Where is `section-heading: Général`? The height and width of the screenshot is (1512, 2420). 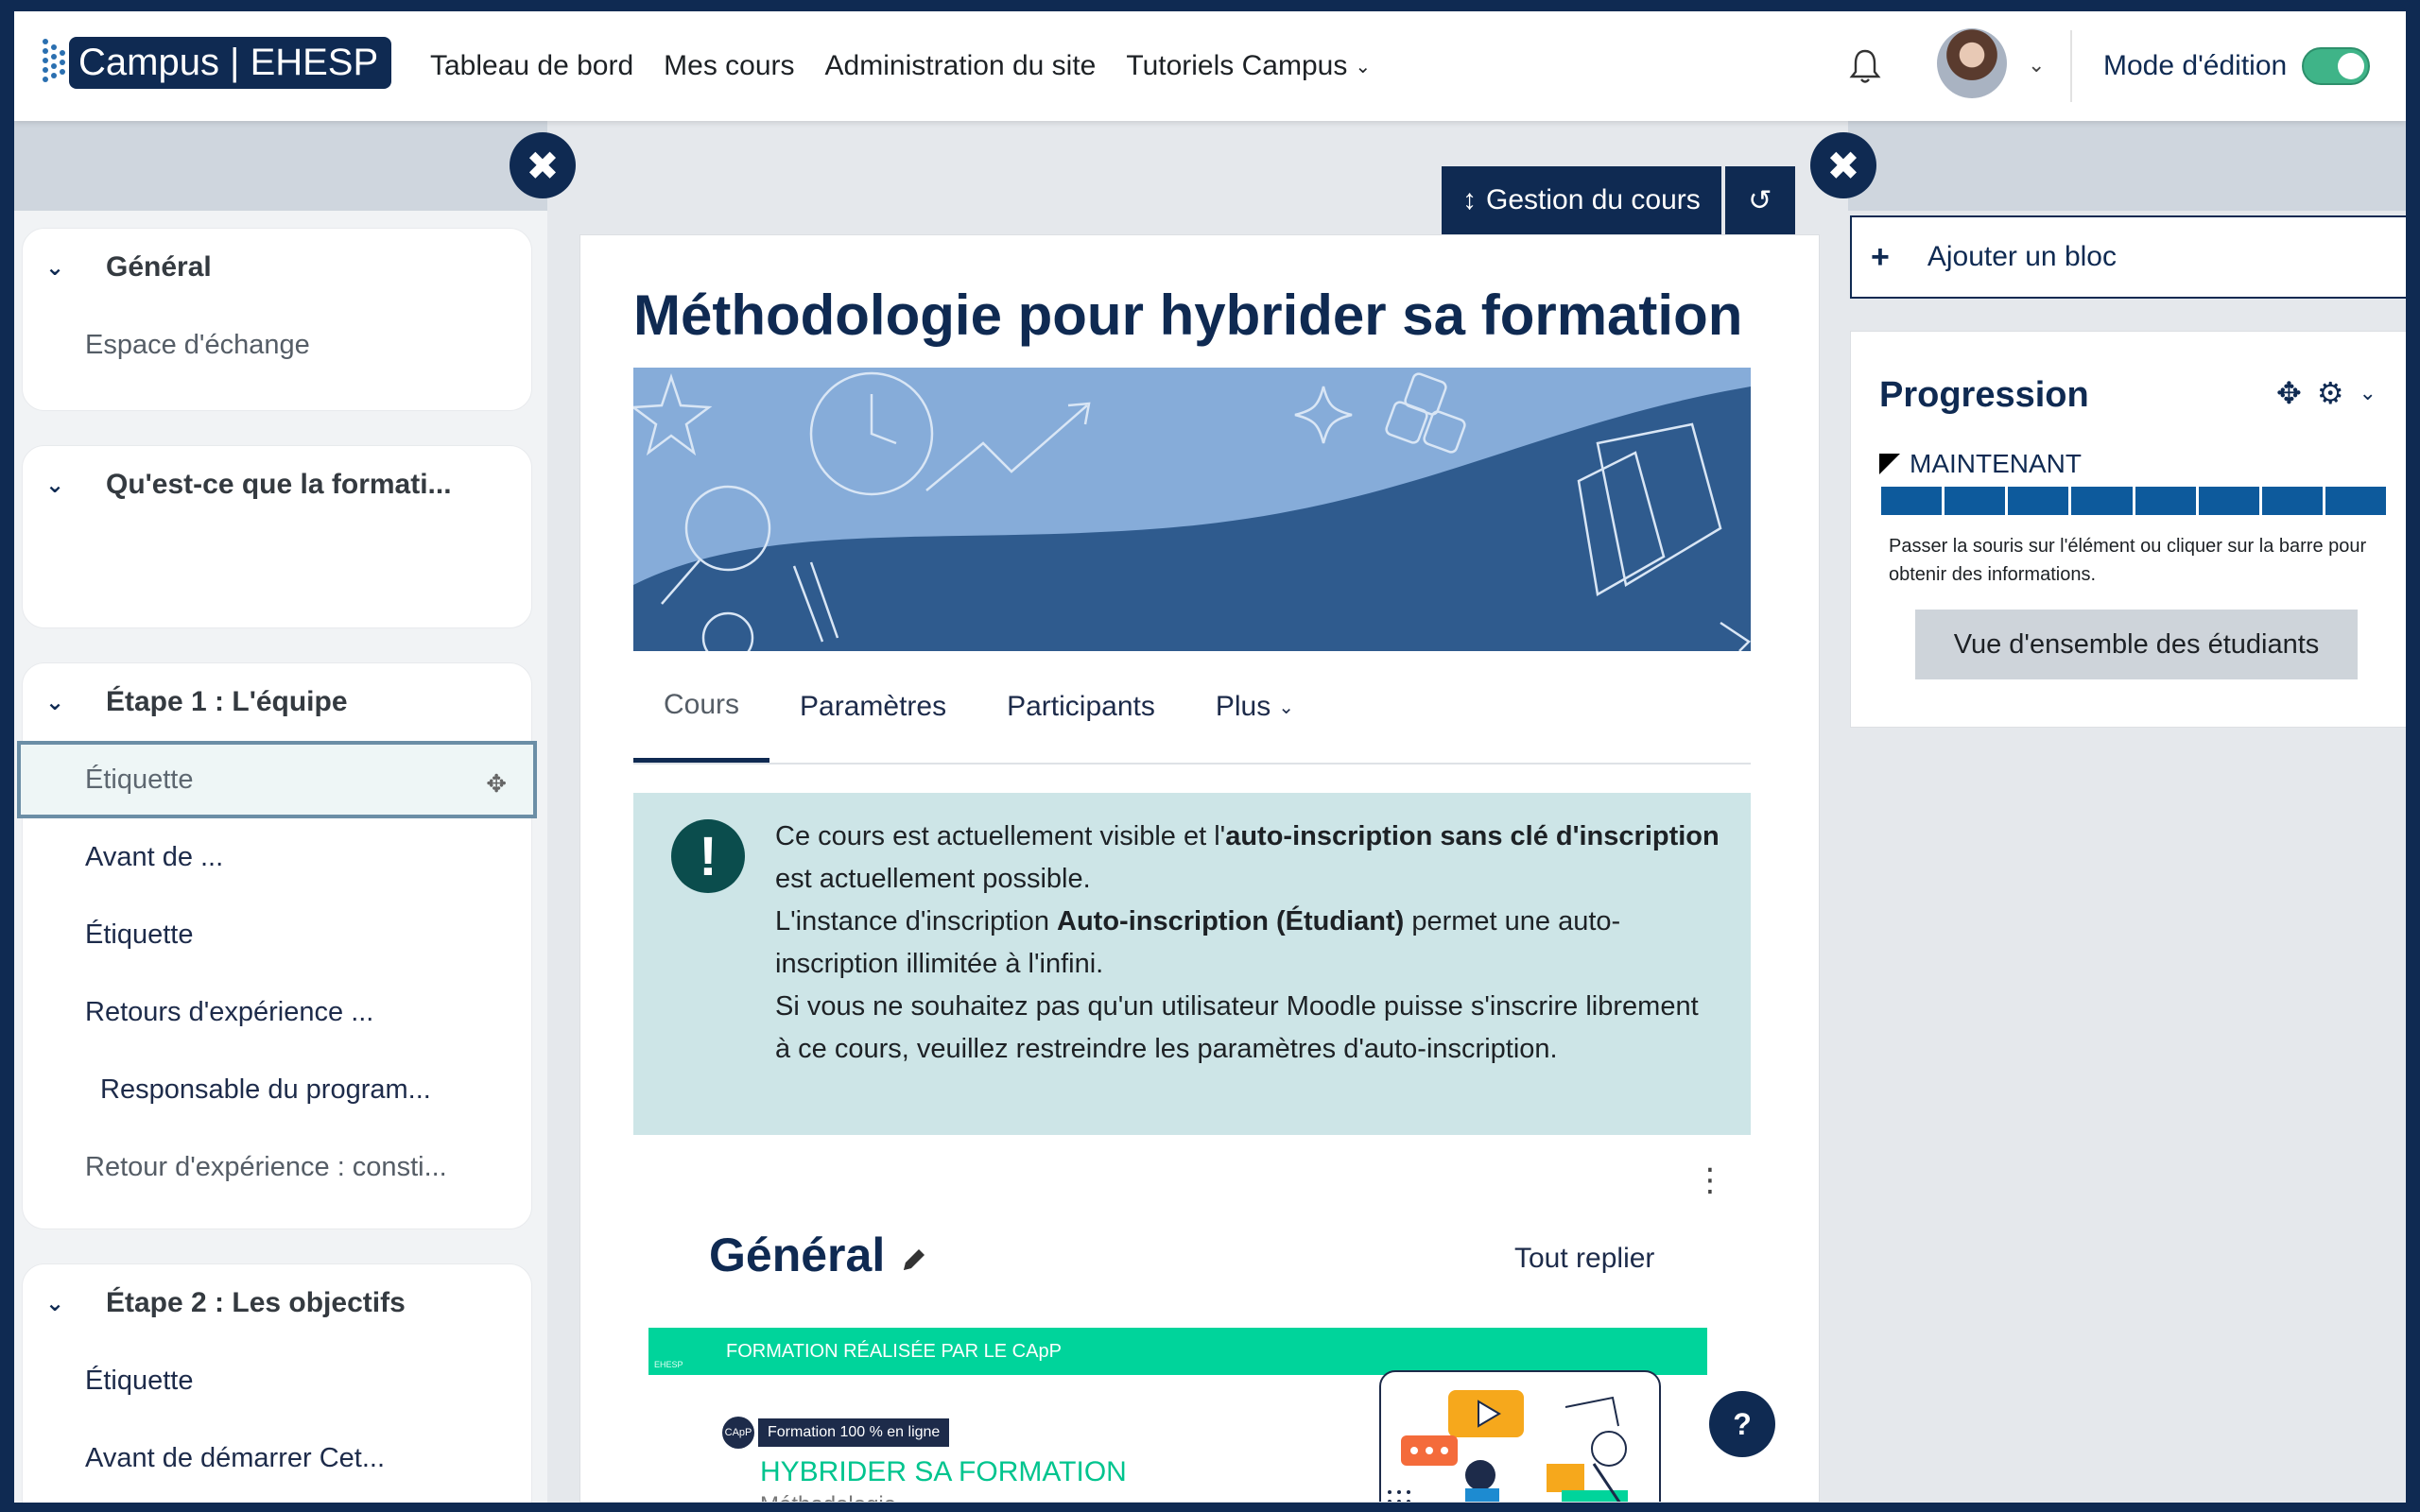 section-heading: Général is located at coordinates (819, 1255).